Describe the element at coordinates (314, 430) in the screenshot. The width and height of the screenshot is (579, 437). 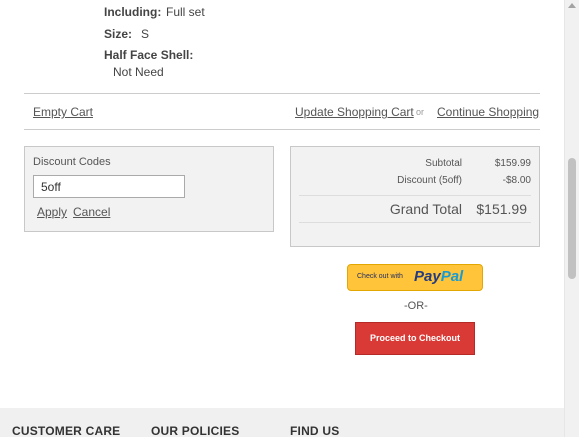
I see `footer-find-us: FIND US` at that location.